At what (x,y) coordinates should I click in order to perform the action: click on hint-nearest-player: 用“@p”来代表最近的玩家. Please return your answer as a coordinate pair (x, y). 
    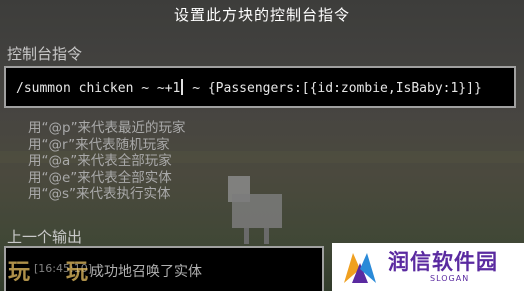
    Looking at the image, I should click on (107, 128).